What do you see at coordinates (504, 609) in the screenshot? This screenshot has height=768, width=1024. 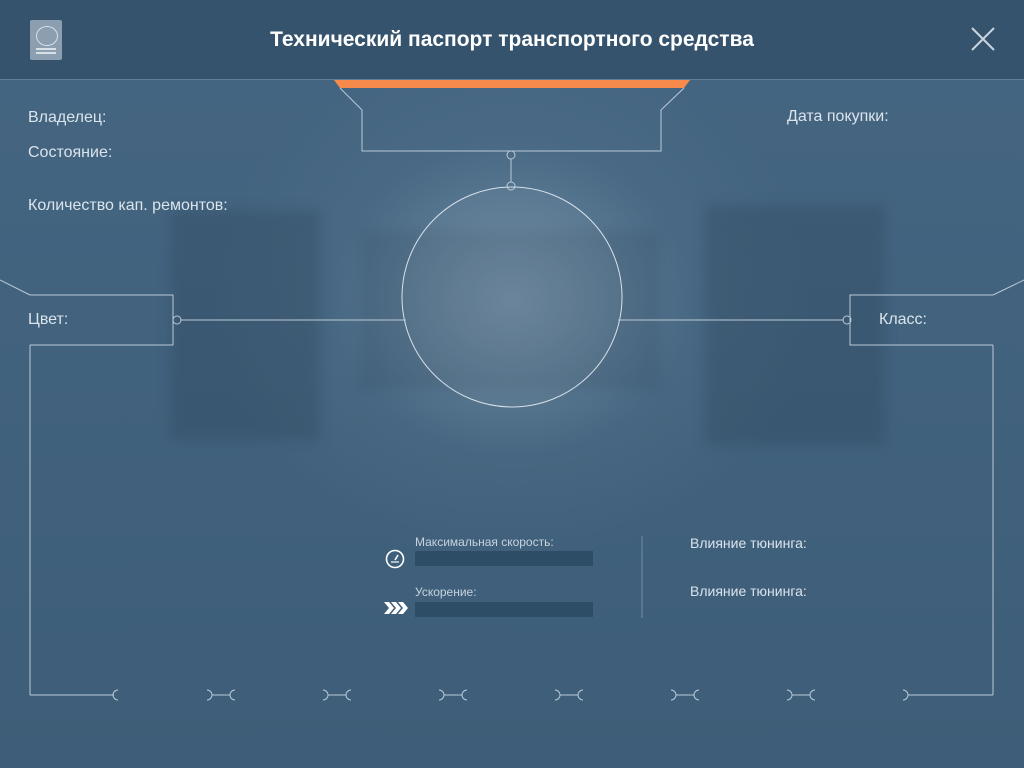 I see `acceleration-bar` at bounding box center [504, 609].